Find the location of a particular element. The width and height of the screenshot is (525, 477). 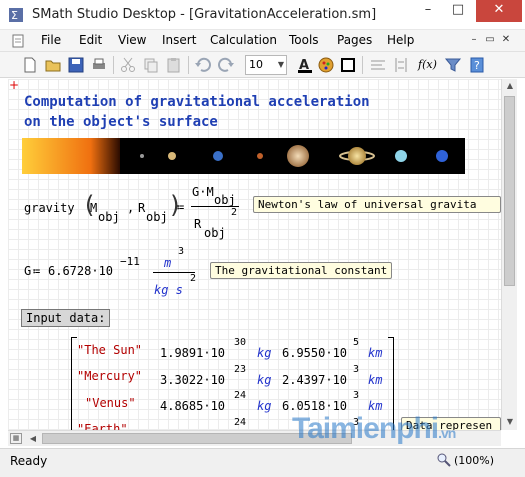

app-icon: Σ is located at coordinates (16, 15).